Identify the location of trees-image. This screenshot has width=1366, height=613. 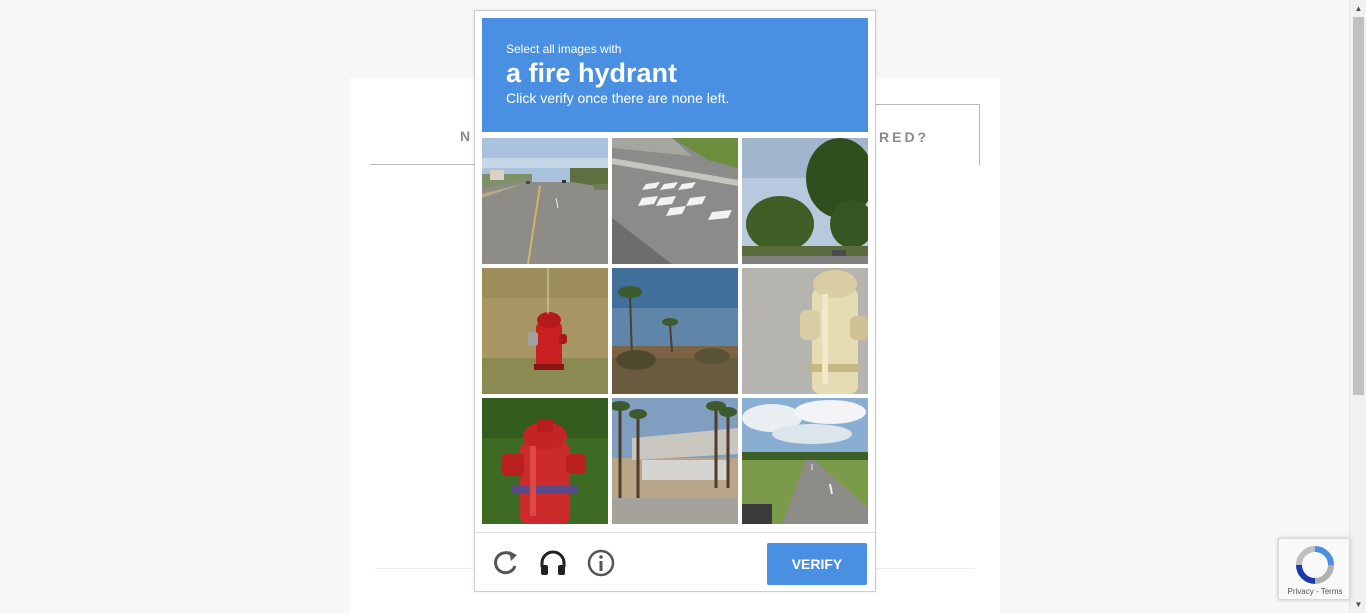
(805, 201).